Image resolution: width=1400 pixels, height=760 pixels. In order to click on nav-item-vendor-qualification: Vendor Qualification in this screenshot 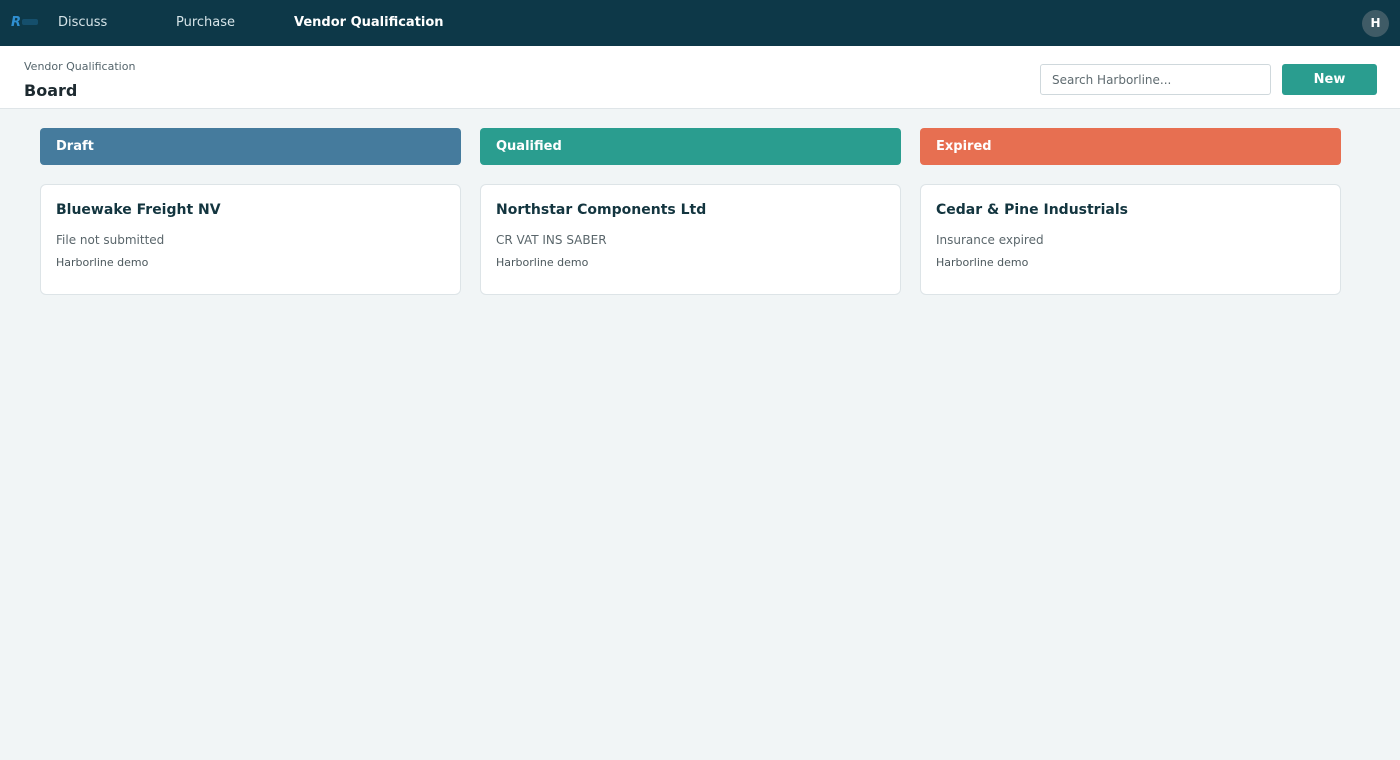, I will do `click(369, 22)`.